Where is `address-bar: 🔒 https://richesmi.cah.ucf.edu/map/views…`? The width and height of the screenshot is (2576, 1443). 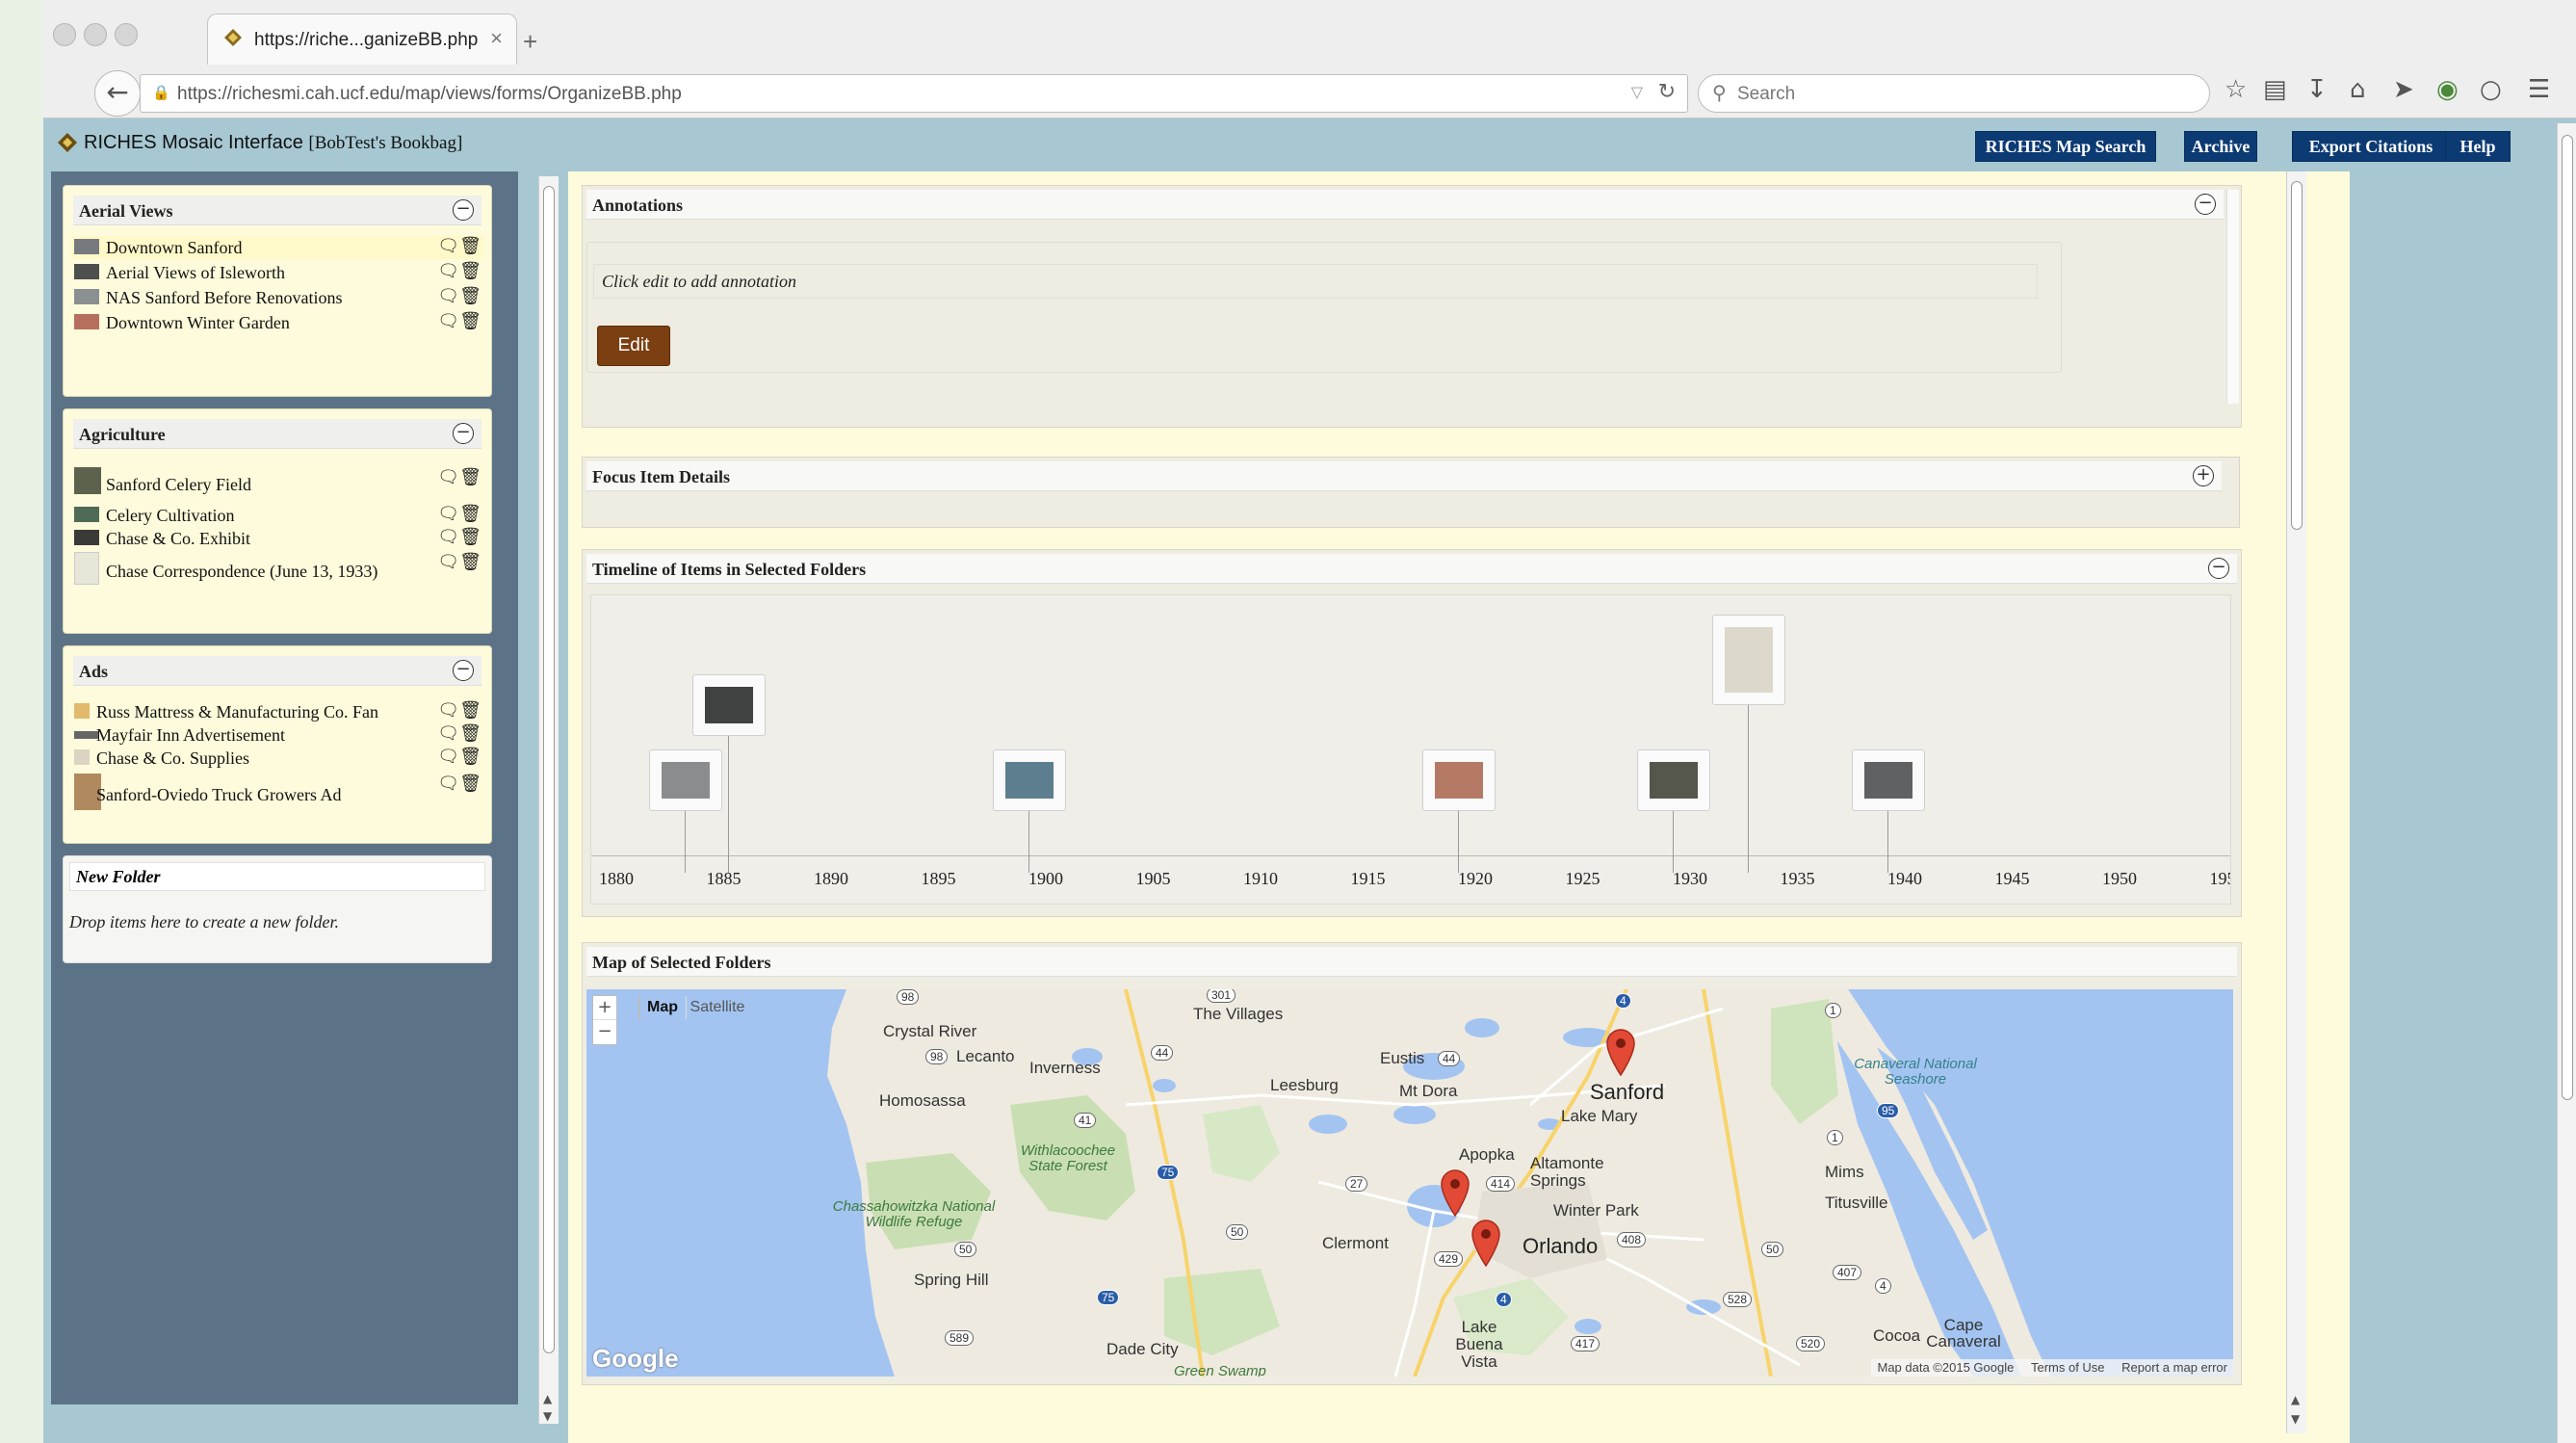 address-bar: 🔒 https://richesmi.cah.ucf.edu/map/views… is located at coordinates (914, 93).